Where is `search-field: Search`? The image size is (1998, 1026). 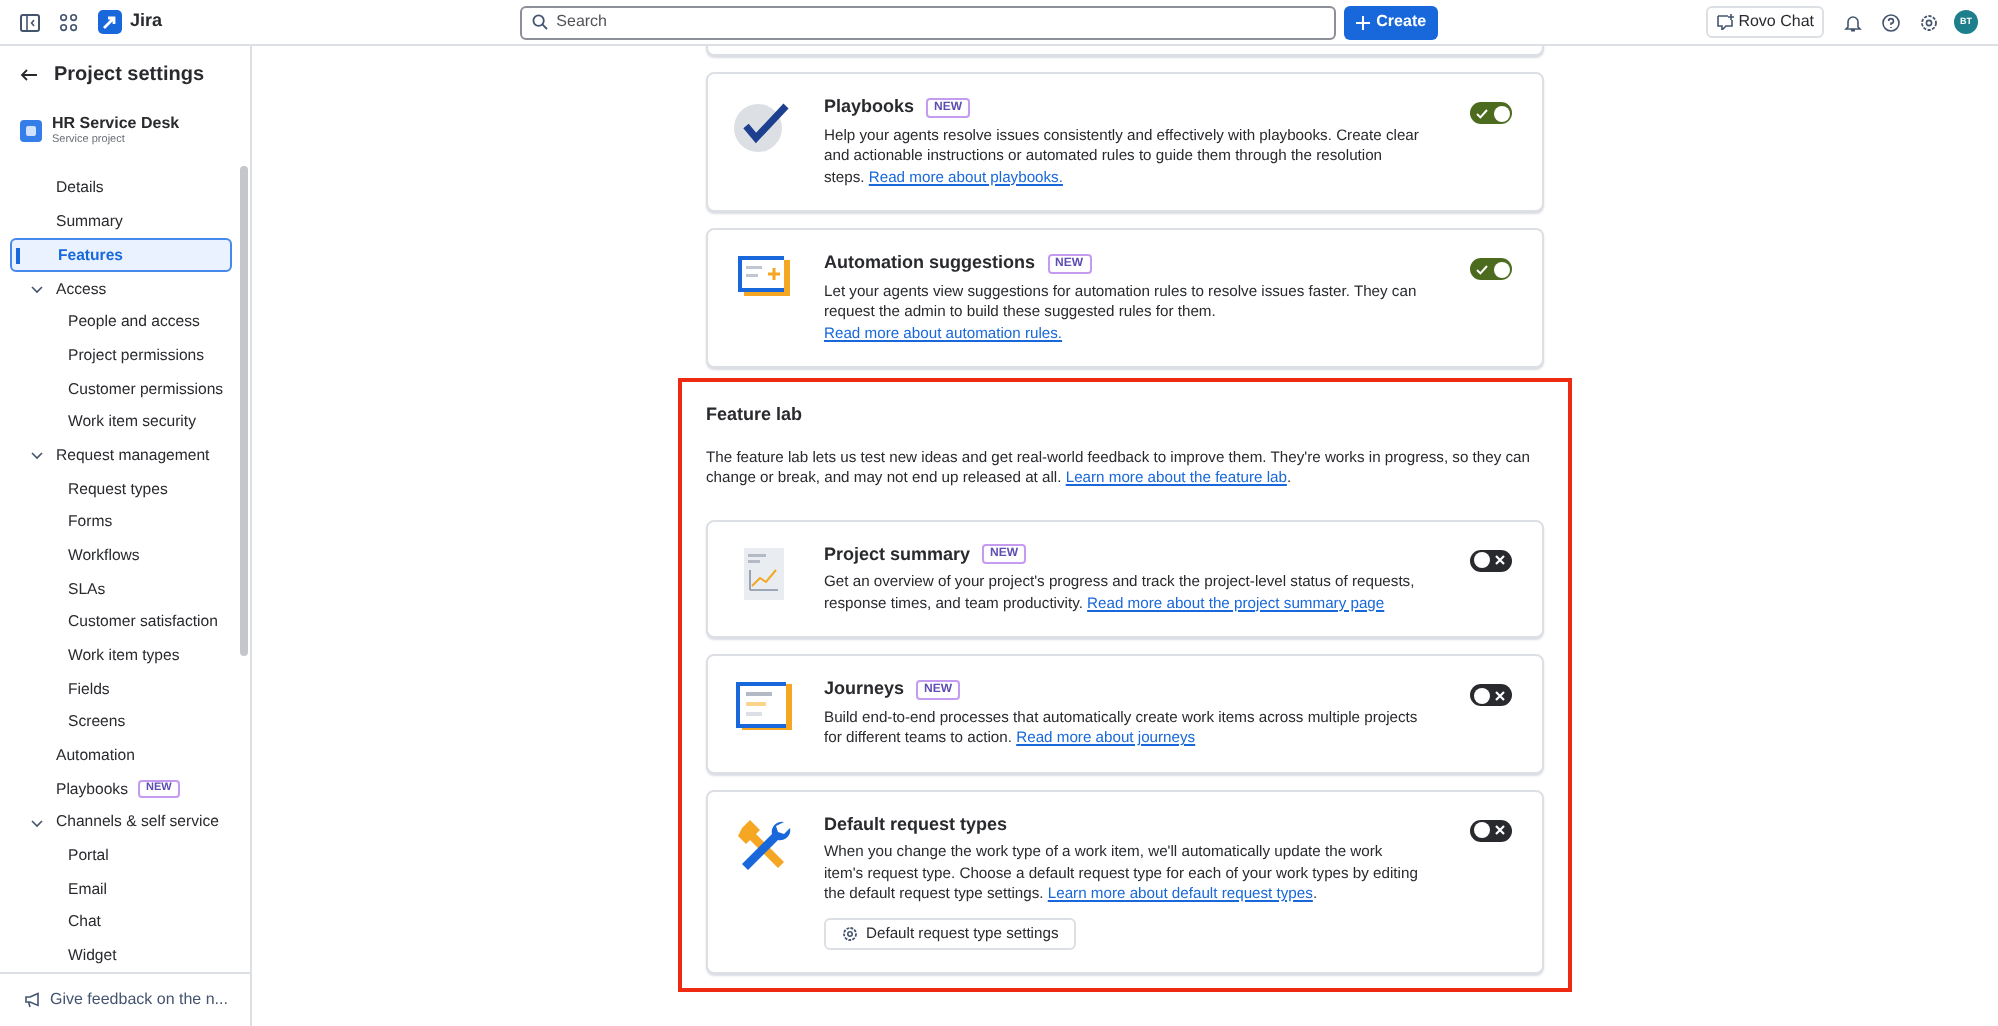
search-field: Search is located at coordinates (928, 22).